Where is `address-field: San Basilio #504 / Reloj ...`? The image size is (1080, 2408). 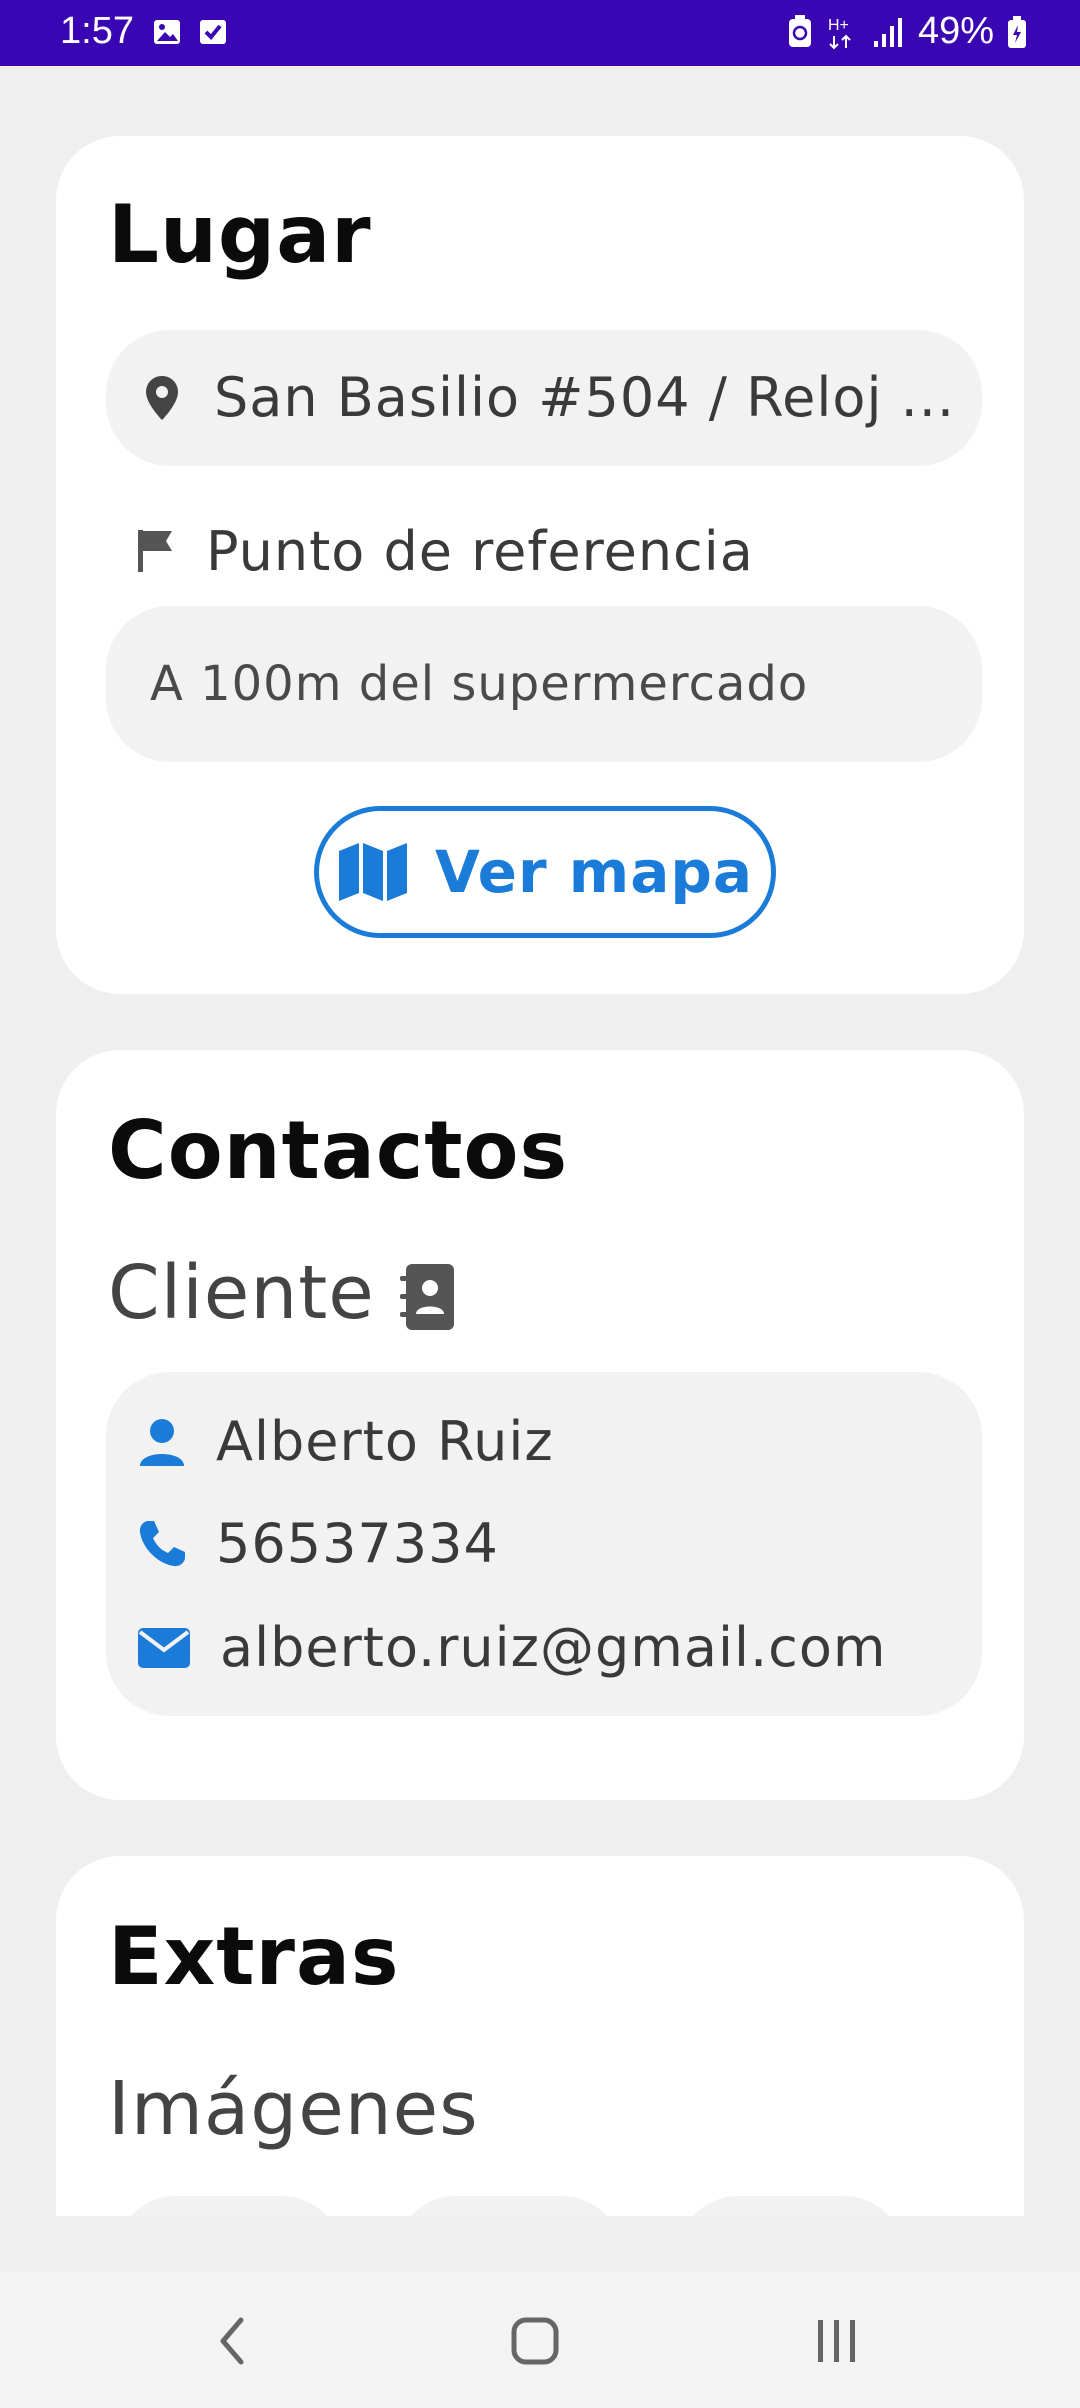
address-field: San Basilio #504 / Reloj ... is located at coordinates (544, 398).